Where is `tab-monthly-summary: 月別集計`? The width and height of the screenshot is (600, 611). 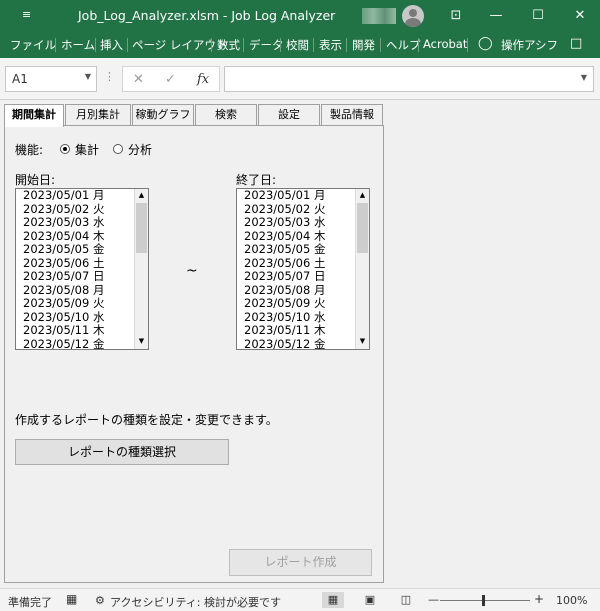
tab-monthly-summary: 月別集計 is located at coordinates (98, 115).